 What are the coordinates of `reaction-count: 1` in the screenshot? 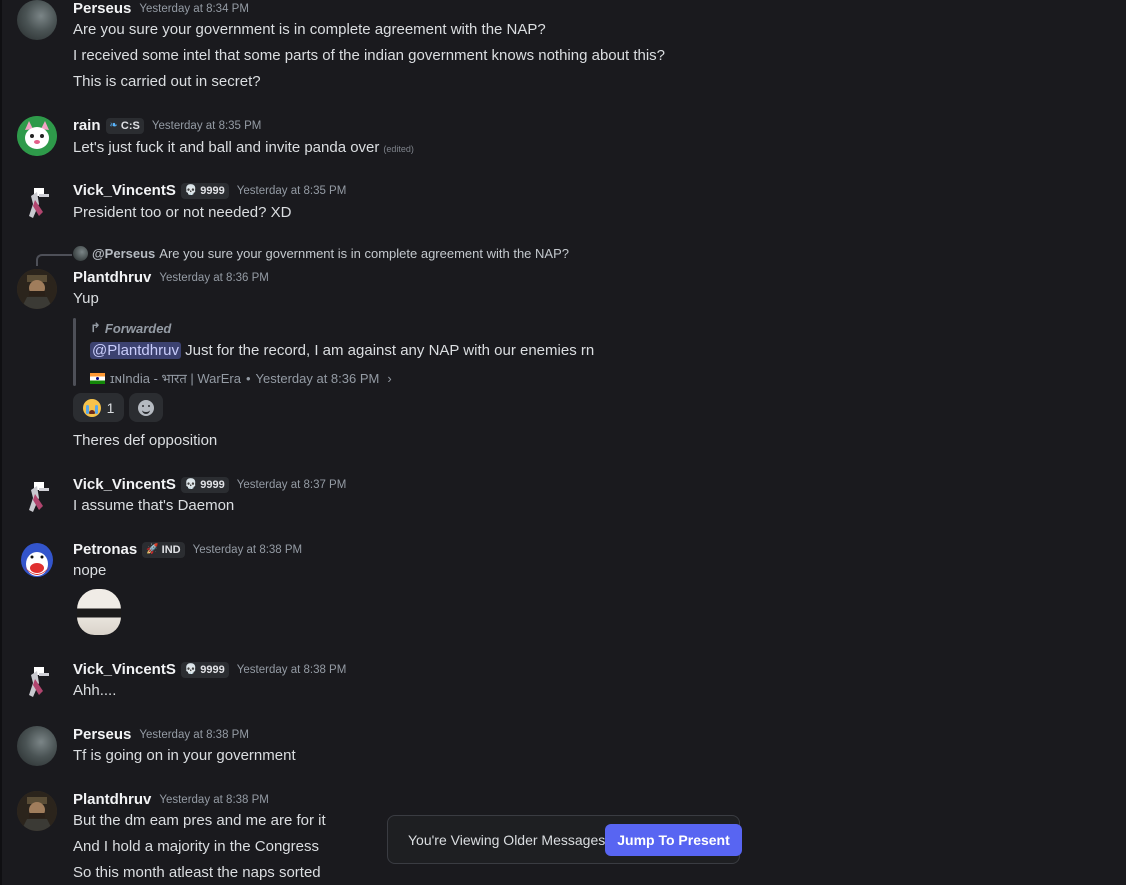 It's located at (110, 407).